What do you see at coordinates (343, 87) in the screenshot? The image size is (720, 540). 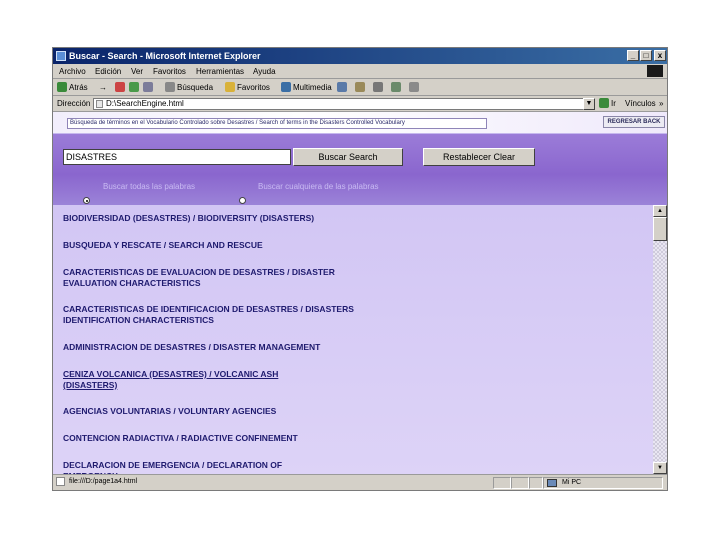 I see `history-icon` at bounding box center [343, 87].